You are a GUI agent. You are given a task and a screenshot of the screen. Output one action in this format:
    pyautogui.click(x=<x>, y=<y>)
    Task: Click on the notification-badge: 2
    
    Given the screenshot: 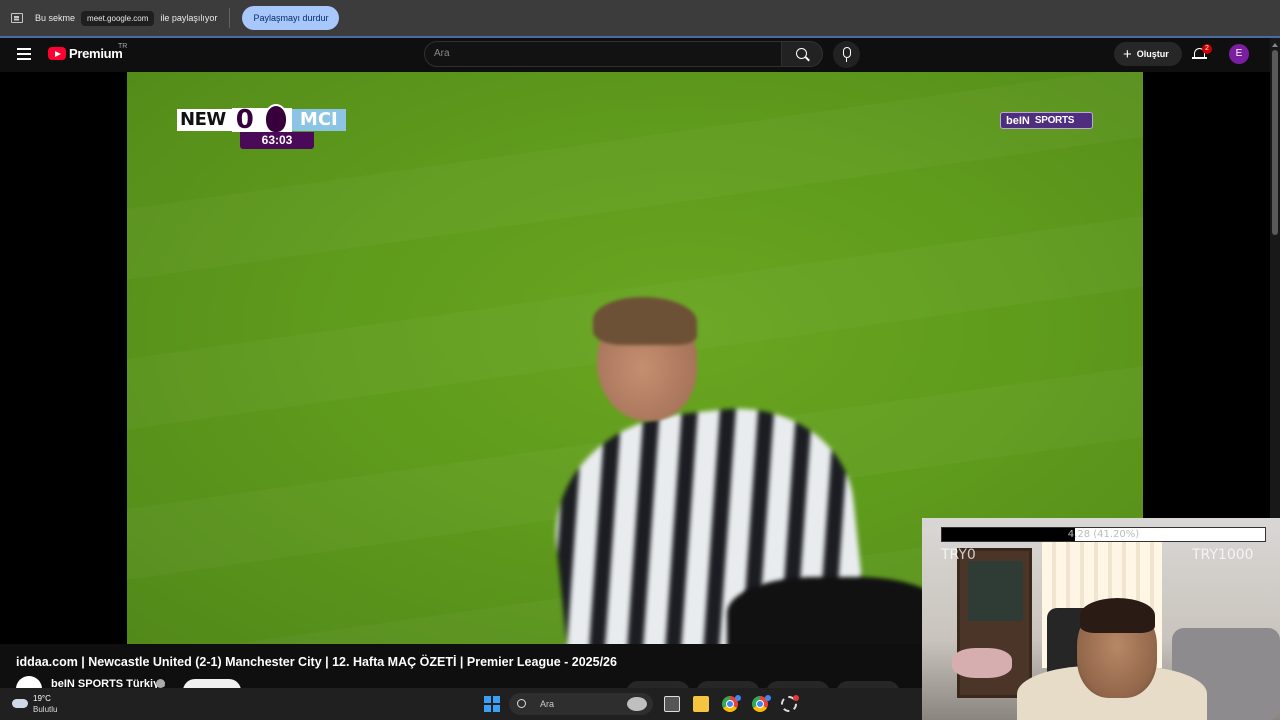 What is the action you would take?
    pyautogui.click(x=1207, y=49)
    